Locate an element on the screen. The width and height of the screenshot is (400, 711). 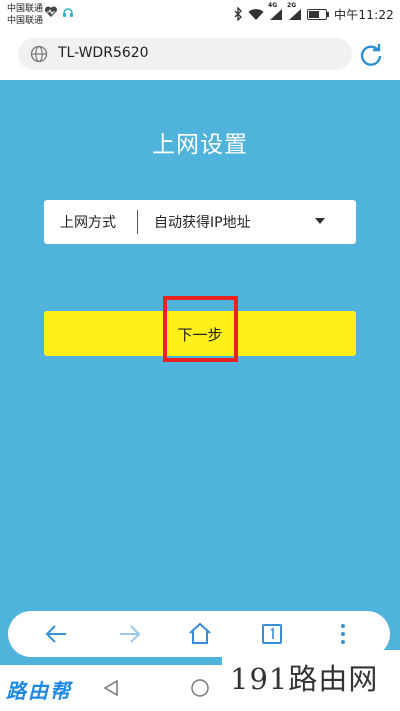
back-triangle-icon is located at coordinates (111, 688).